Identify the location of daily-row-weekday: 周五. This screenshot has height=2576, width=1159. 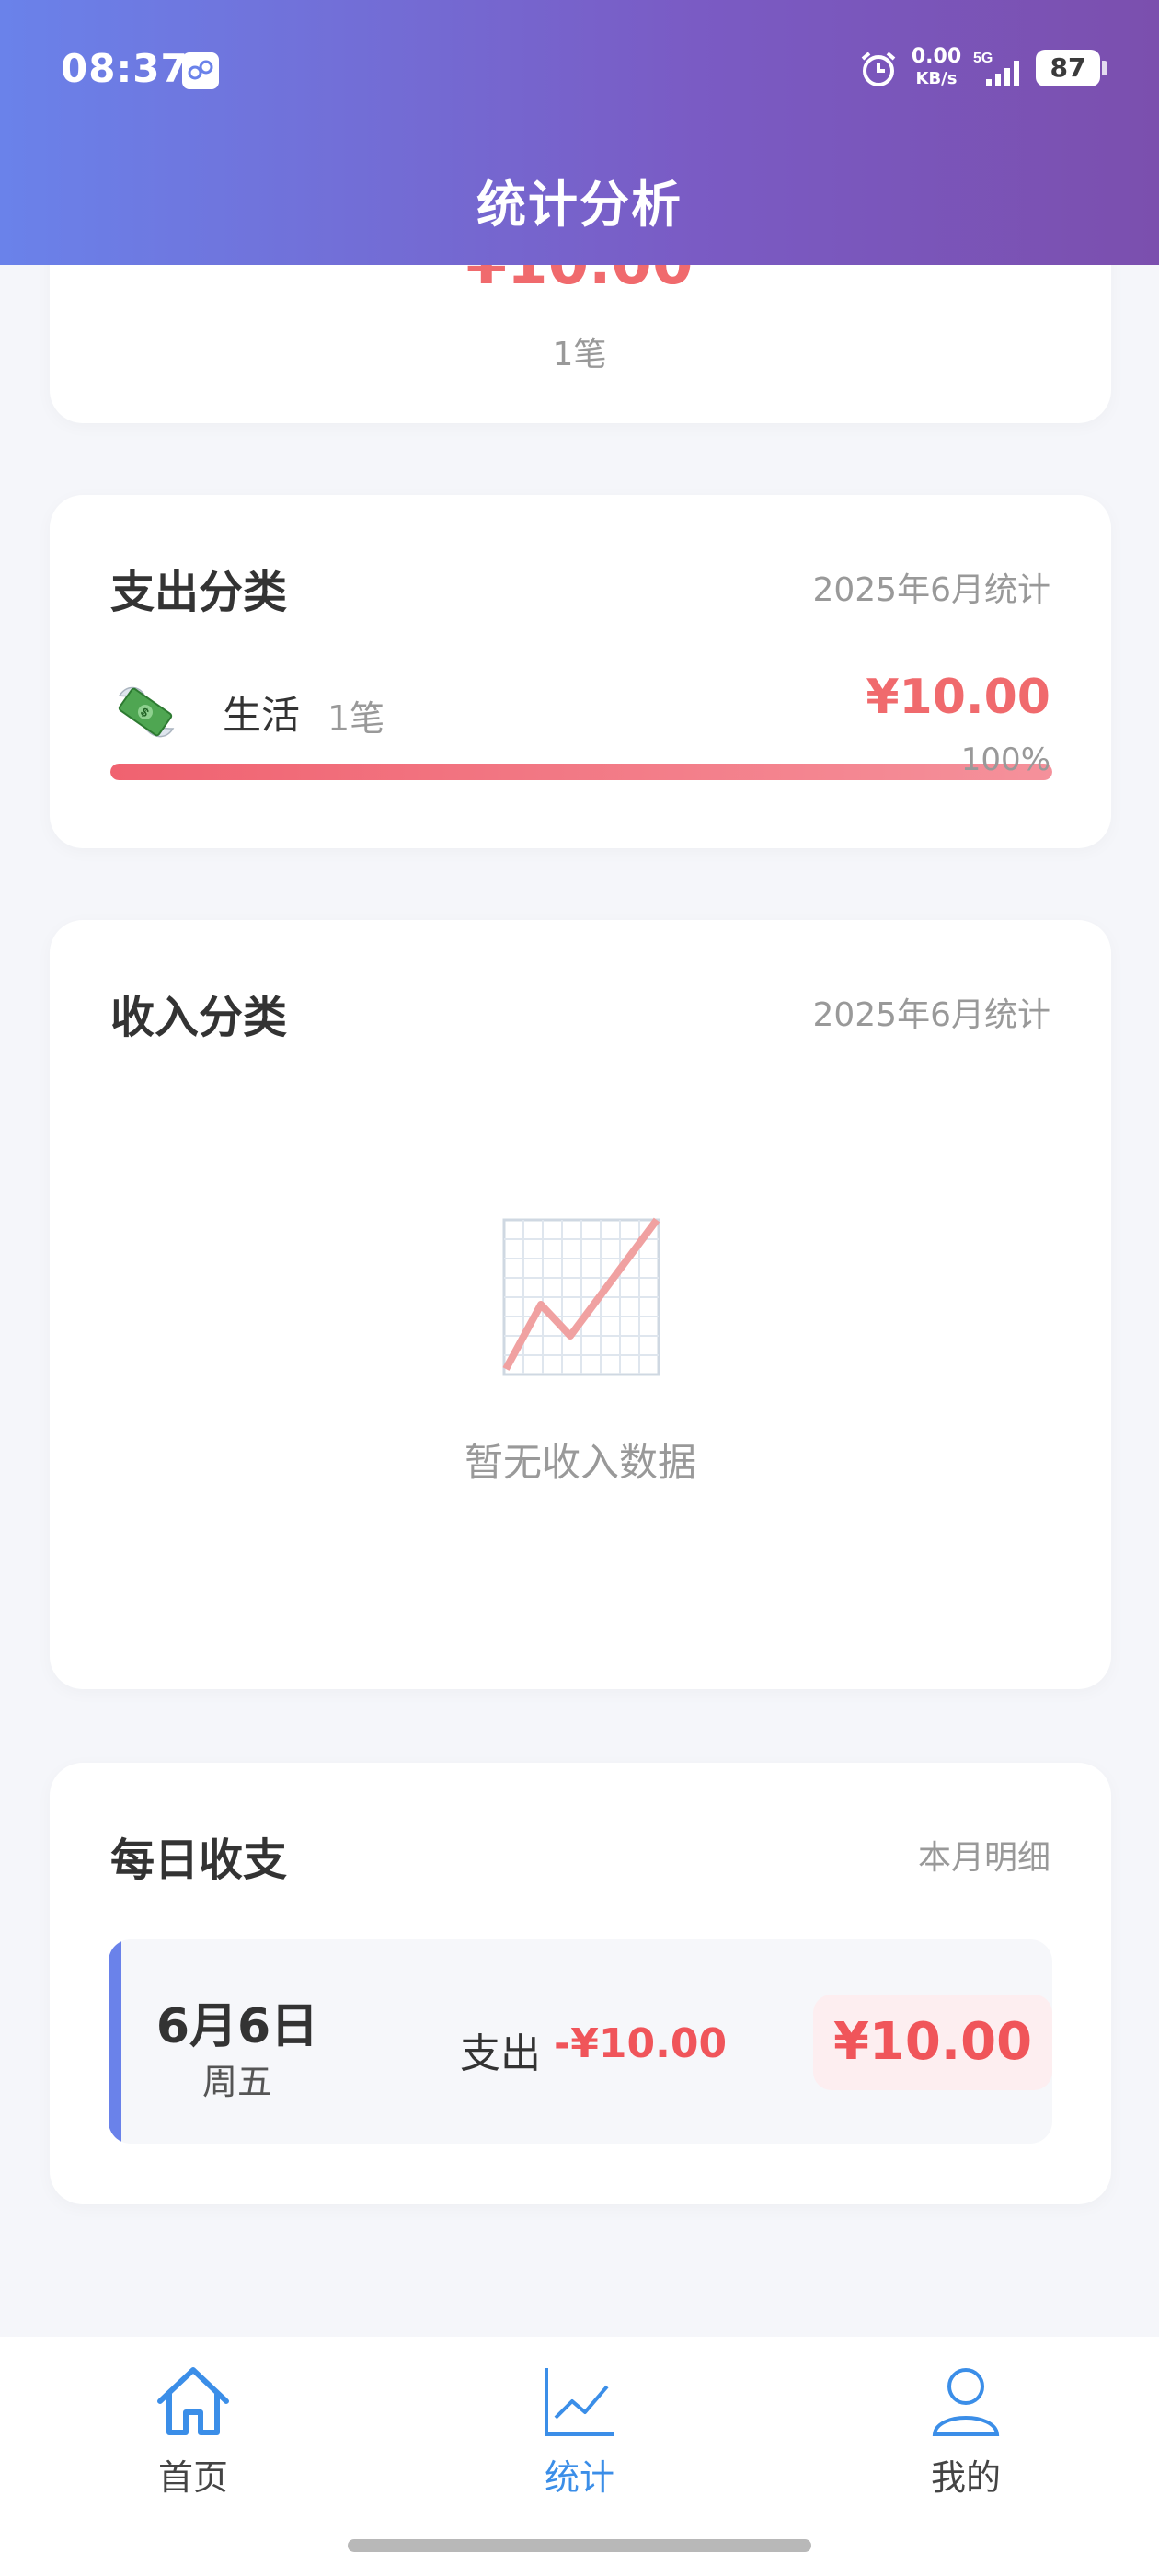
(236, 2082).